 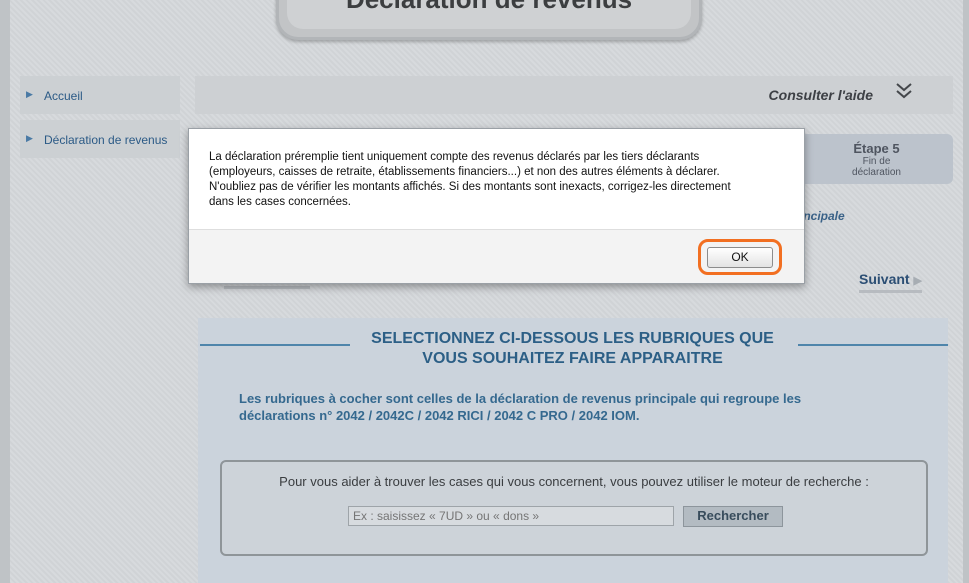 I want to click on step-subtitle: Fin de déclaration, so click(x=876, y=167).